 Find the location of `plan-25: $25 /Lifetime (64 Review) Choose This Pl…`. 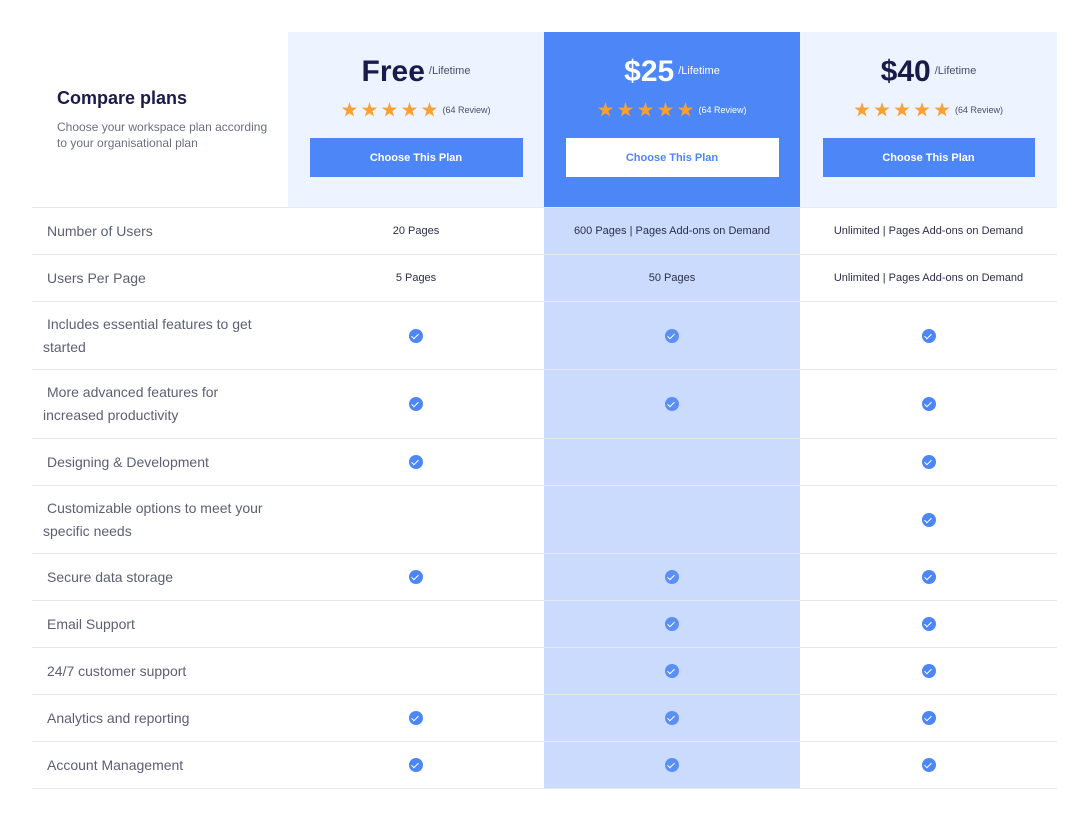

plan-25: $25 /Lifetime (64 Review) Choose This Pl… is located at coordinates (672, 119).